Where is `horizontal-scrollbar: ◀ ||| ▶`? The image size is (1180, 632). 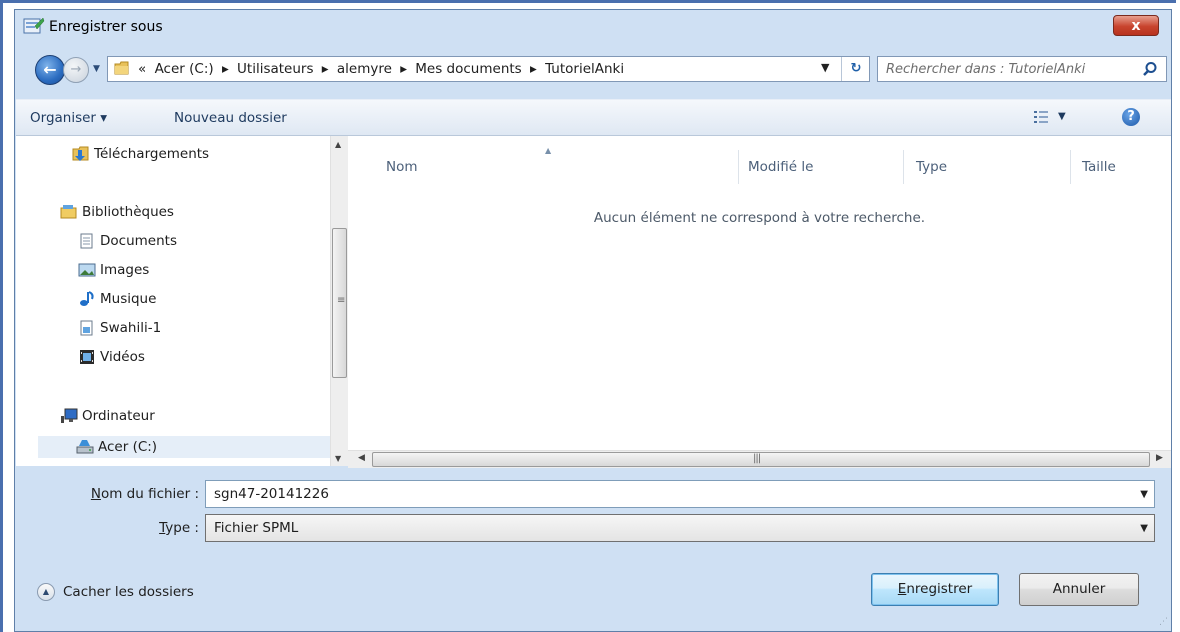 horizontal-scrollbar: ◀ ||| ▶ is located at coordinates (759, 459).